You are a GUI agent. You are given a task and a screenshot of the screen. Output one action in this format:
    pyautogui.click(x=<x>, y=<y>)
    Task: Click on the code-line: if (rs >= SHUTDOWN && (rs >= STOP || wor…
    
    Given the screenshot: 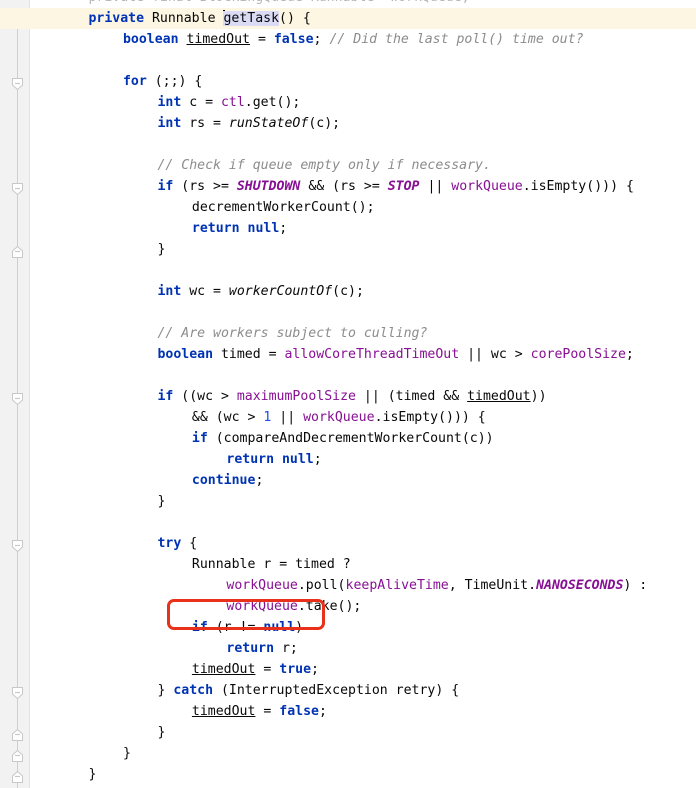 What is the action you would take?
    pyautogui.click(x=348, y=186)
    